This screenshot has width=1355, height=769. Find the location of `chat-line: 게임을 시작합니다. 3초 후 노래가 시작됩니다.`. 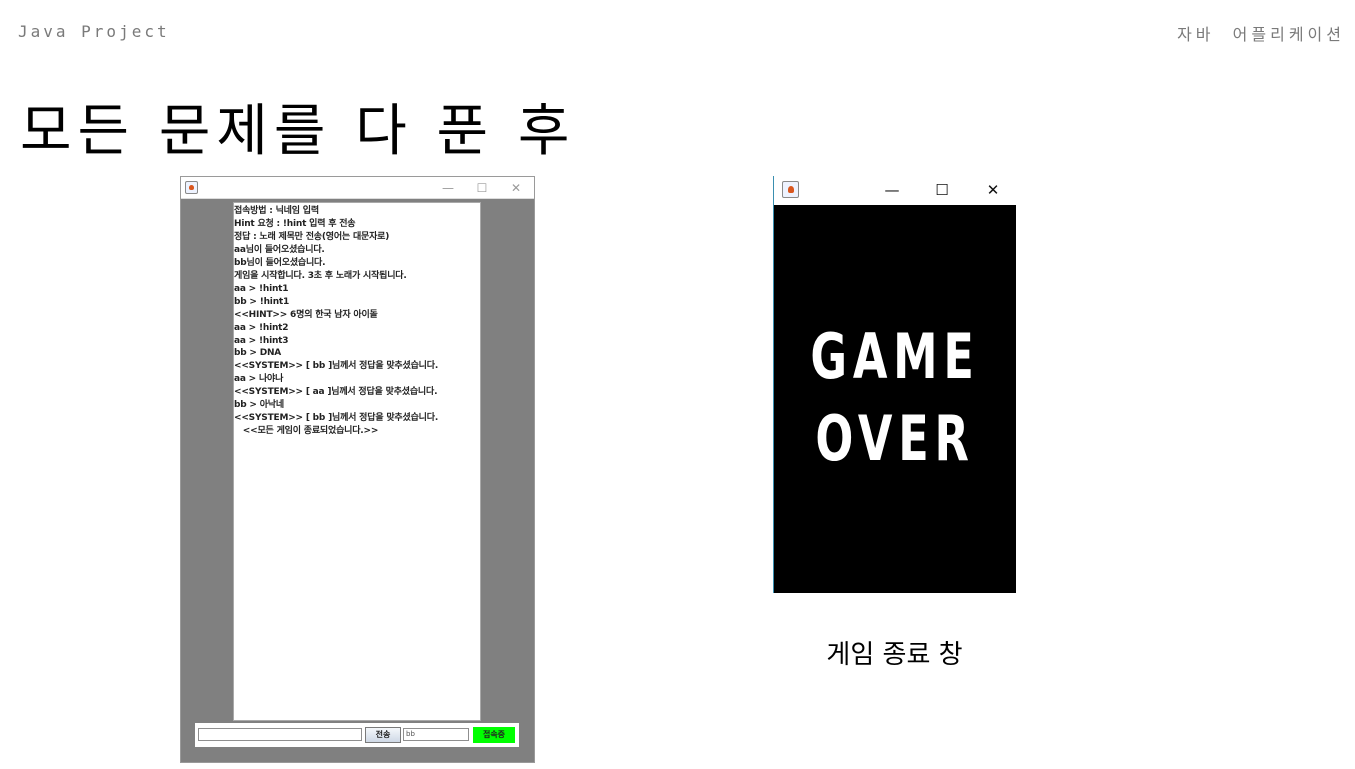

chat-line: 게임을 시작합니다. 3초 후 노래가 시작됩니다. is located at coordinates (320, 275).